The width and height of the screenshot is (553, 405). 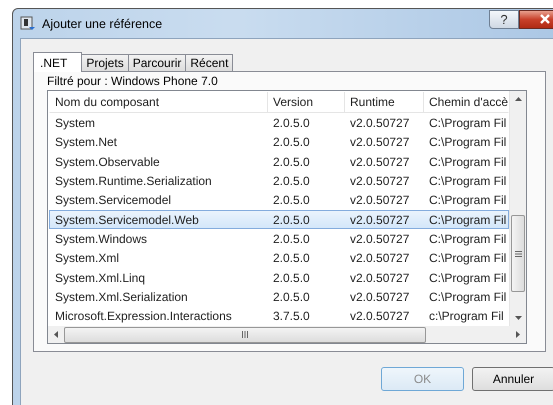 What do you see at coordinates (127, 219) in the screenshot?
I see `table-cell-text: System.Servicemodel.Web` at bounding box center [127, 219].